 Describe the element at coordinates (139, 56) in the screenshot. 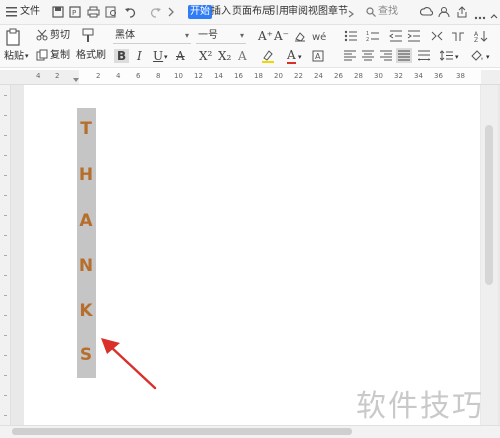

I see `italic-button: I` at that location.